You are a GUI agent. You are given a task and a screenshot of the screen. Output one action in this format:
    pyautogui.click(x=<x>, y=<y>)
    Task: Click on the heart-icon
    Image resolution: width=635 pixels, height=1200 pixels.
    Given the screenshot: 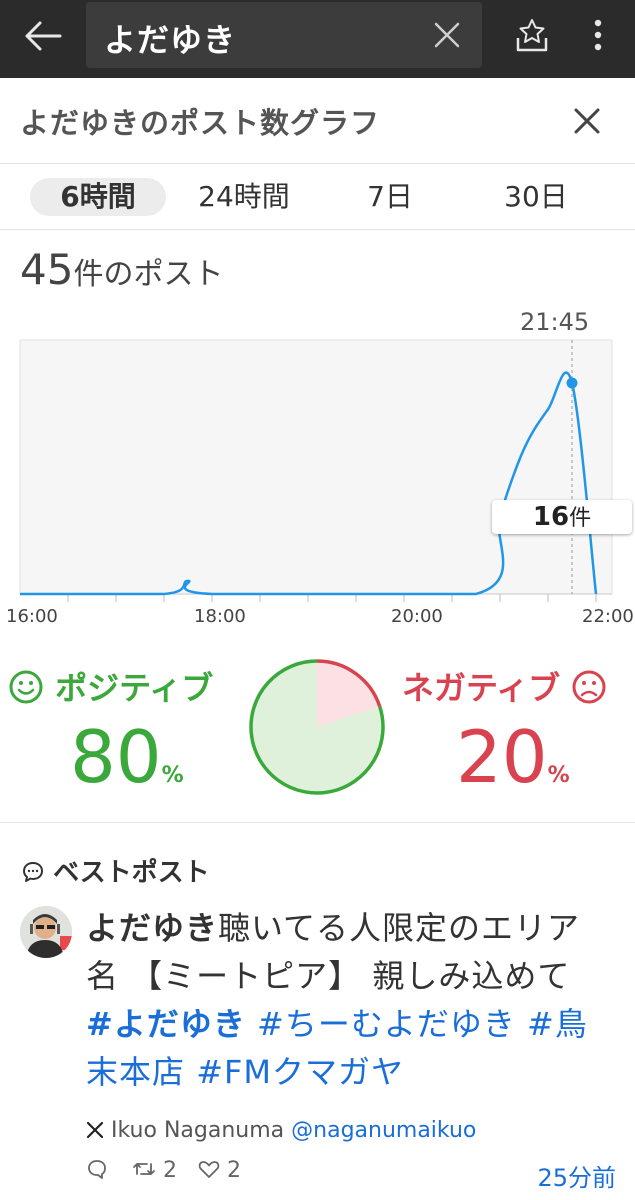 What is the action you would take?
    pyautogui.click(x=209, y=1169)
    